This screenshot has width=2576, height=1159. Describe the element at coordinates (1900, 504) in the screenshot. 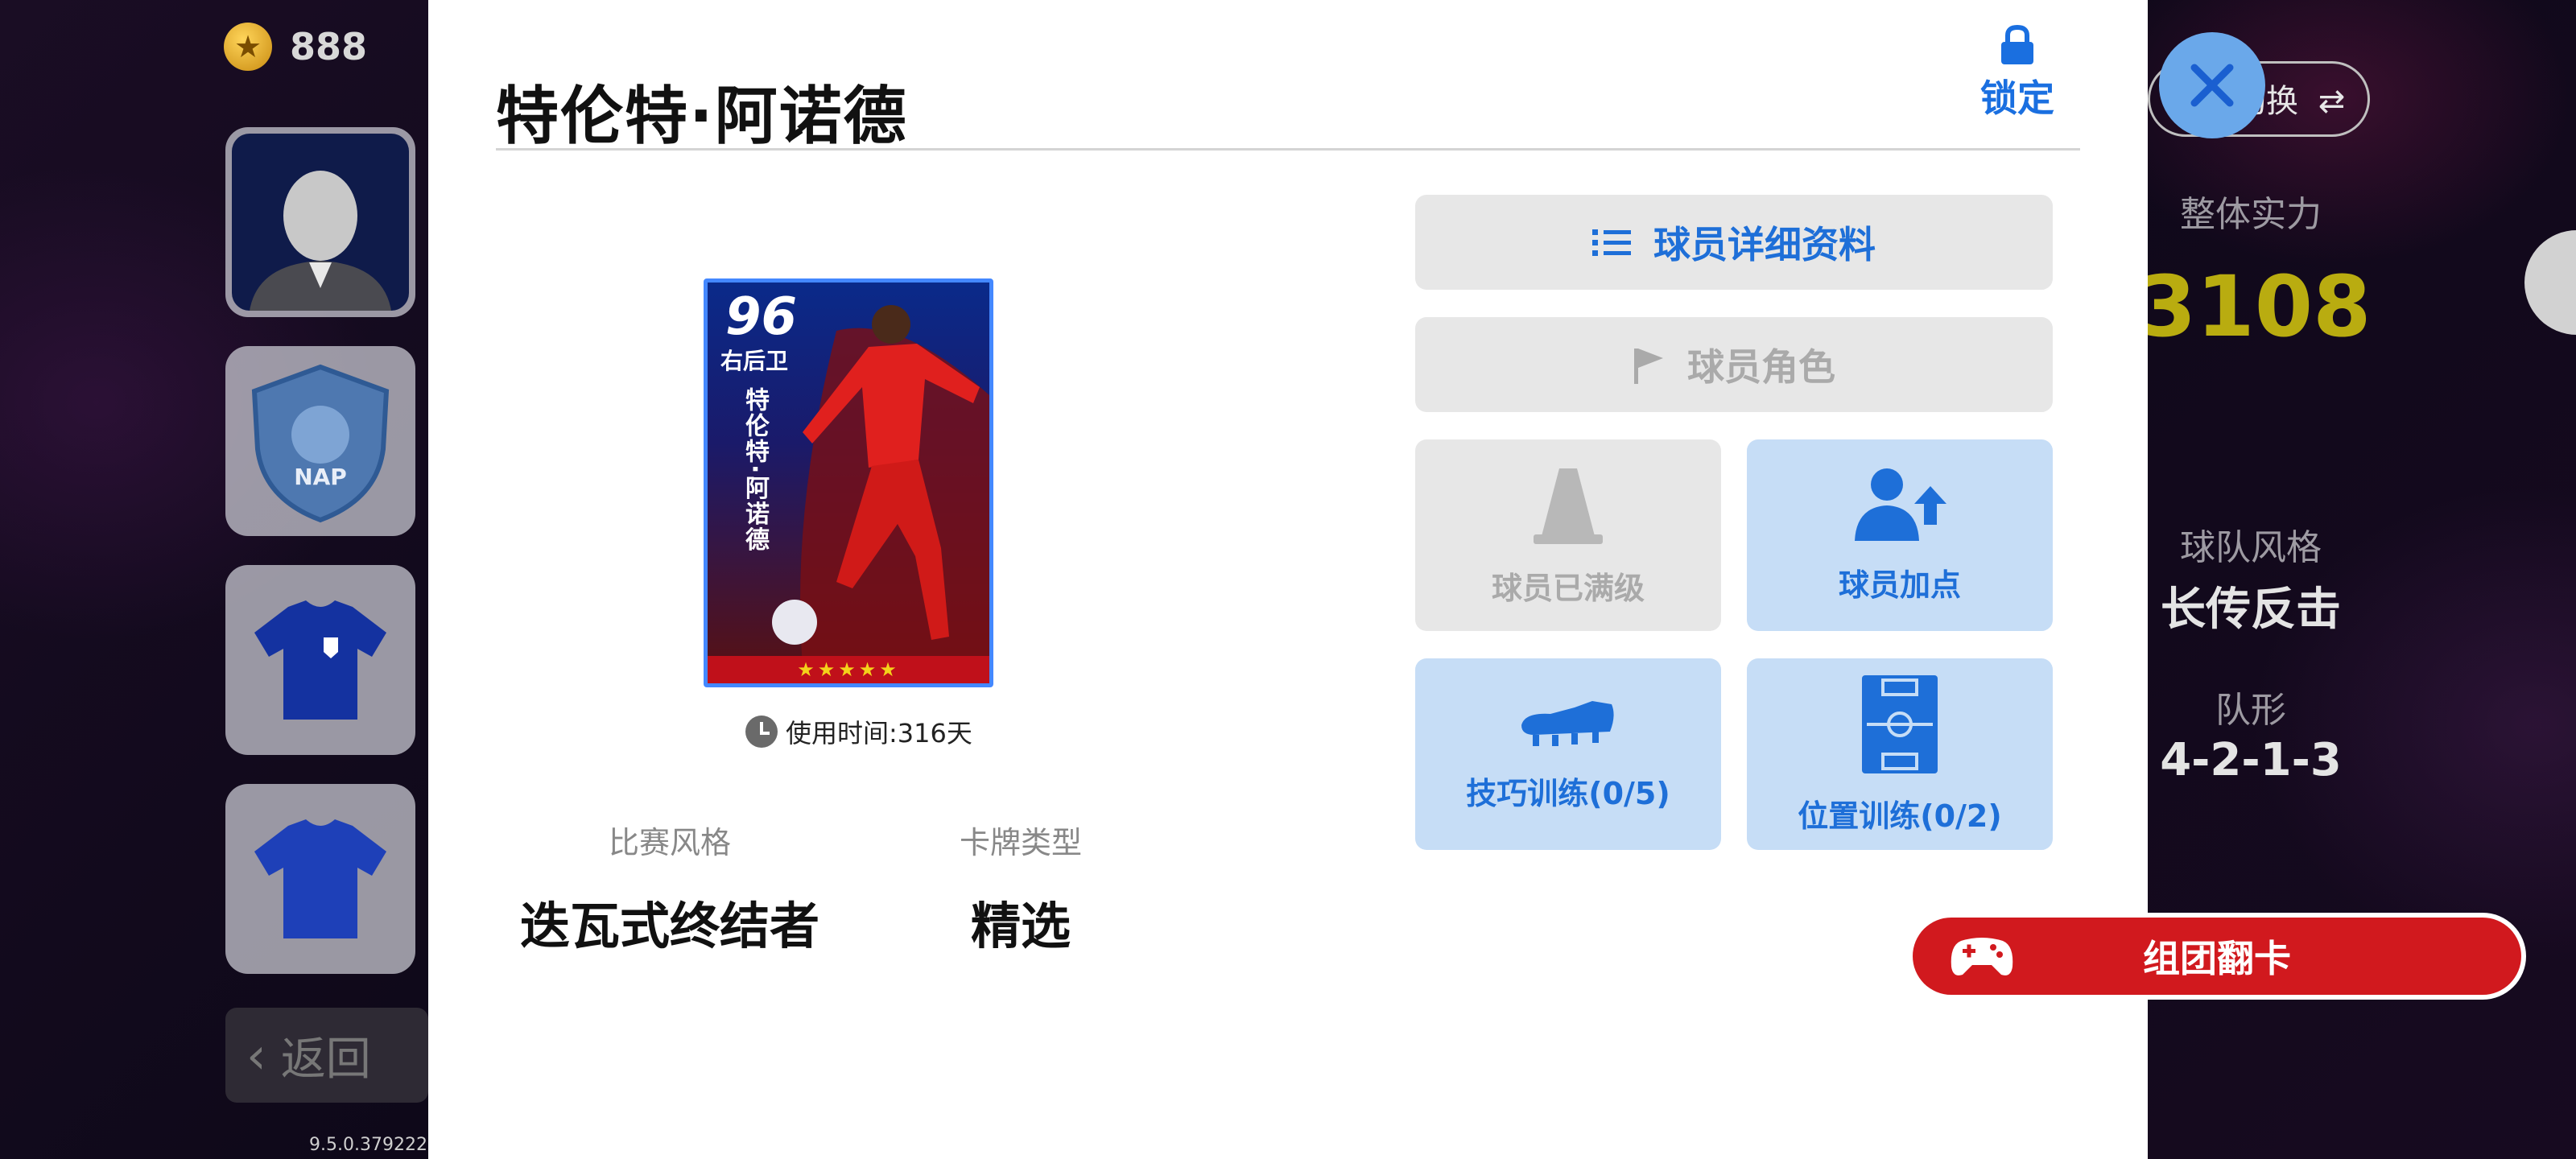

I see `player-upgrade-icon` at that location.